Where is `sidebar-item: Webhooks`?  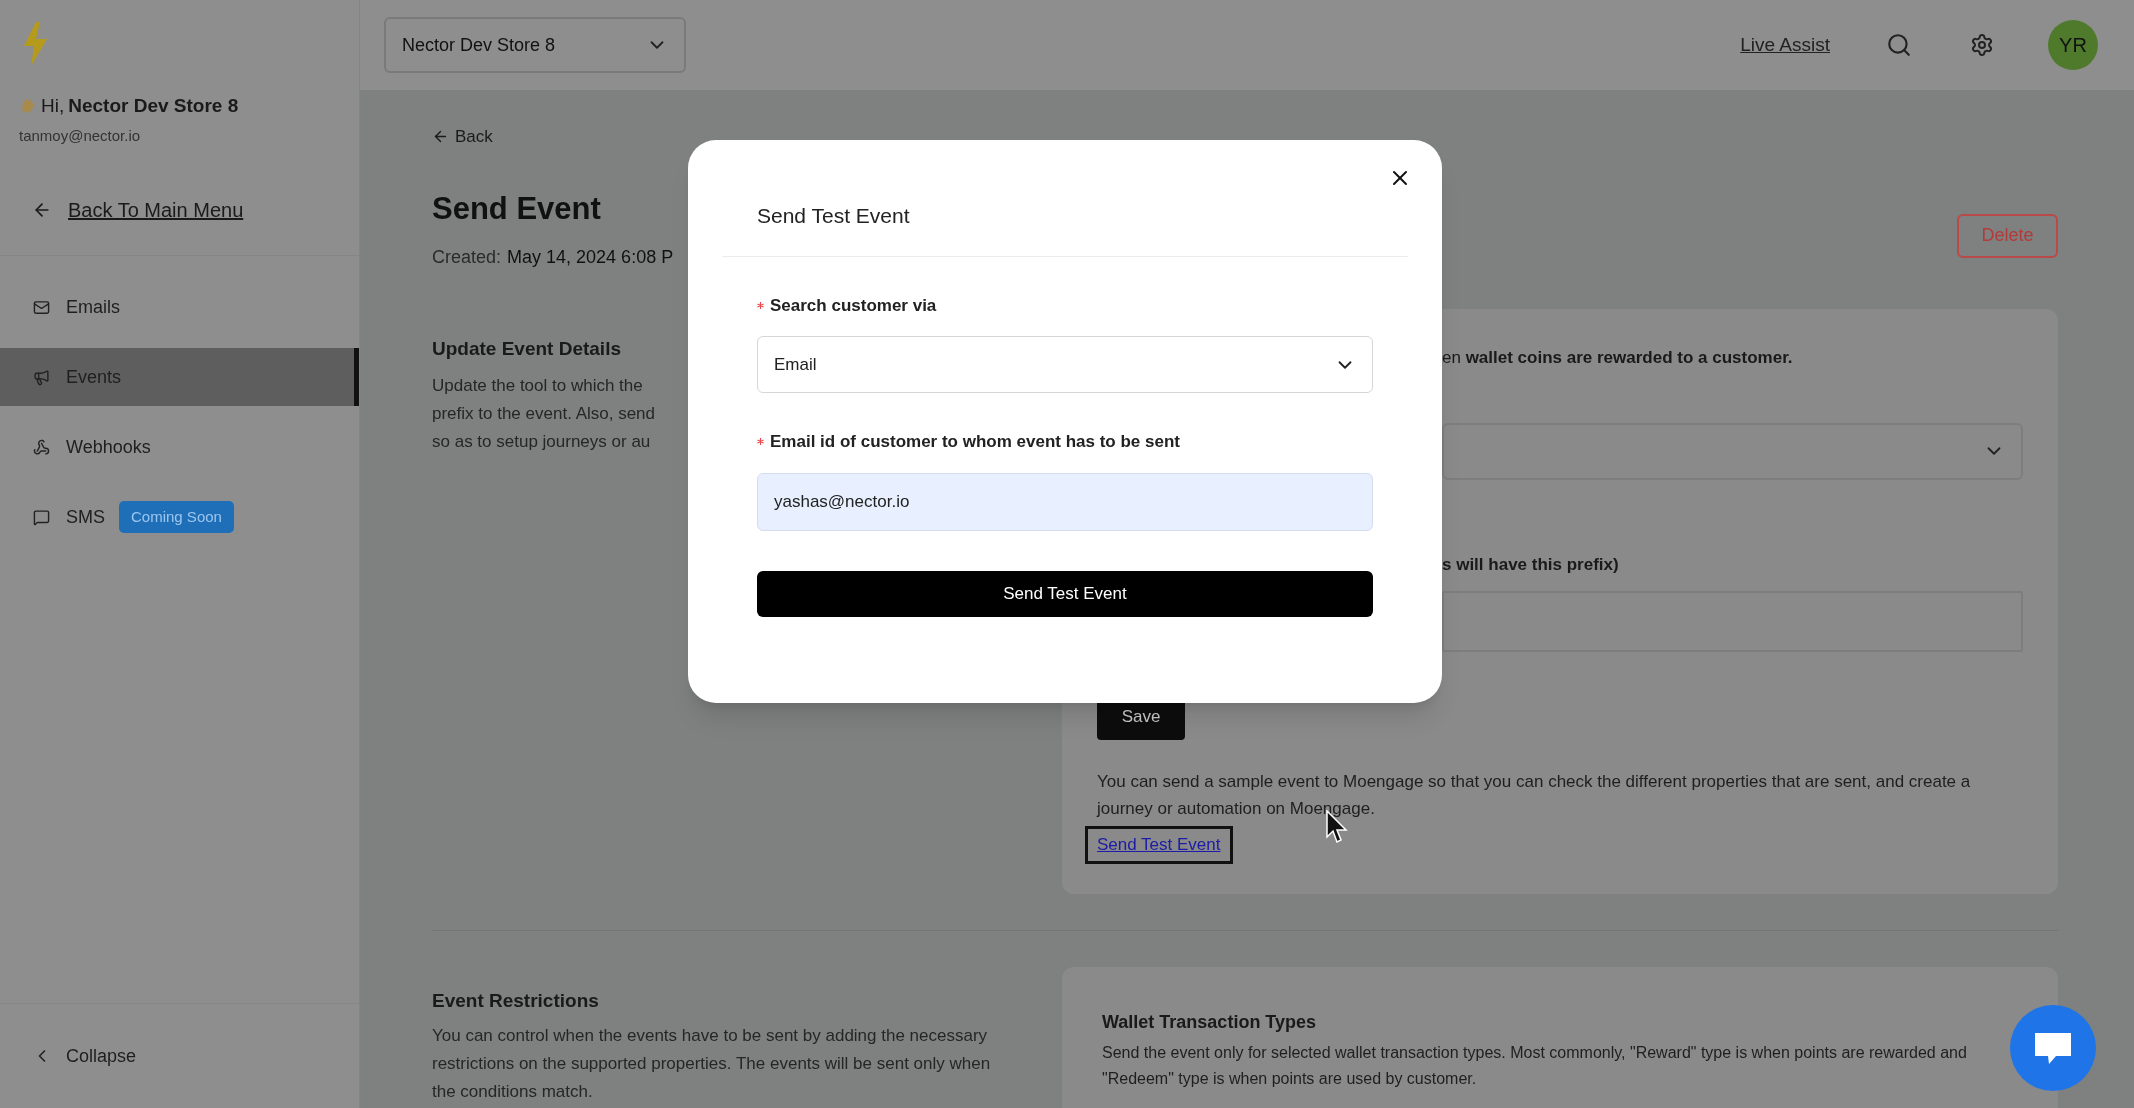 sidebar-item: Webhooks is located at coordinates (179, 447).